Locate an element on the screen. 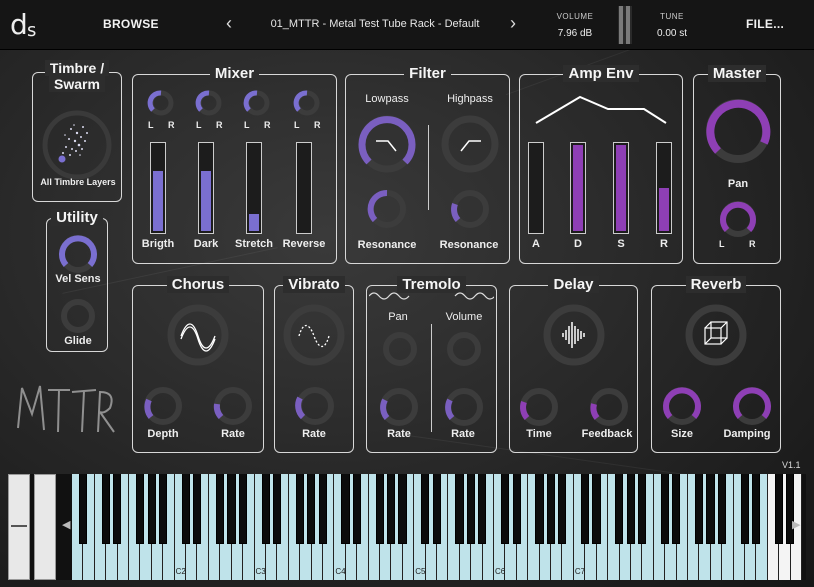  master-volume-knob is located at coordinates (738, 131).